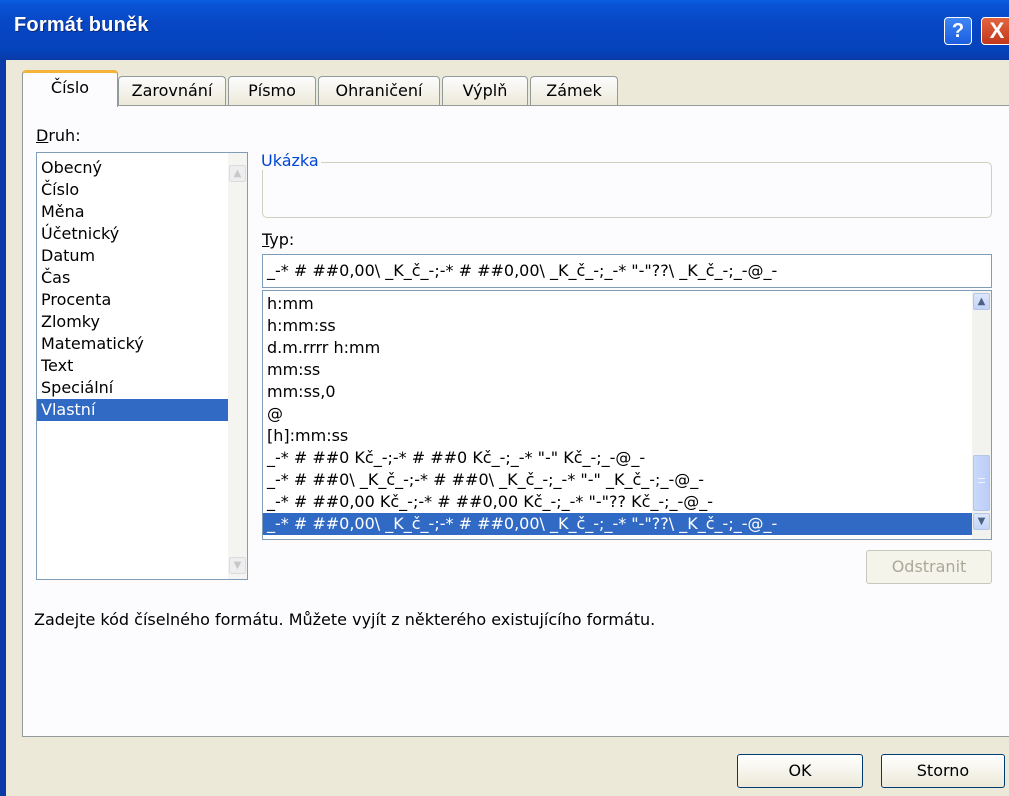 Image resolution: width=1009 pixels, height=796 pixels. What do you see at coordinates (617, 436) in the screenshot?
I see `format-code-item: [h]:mm:ss` at bounding box center [617, 436].